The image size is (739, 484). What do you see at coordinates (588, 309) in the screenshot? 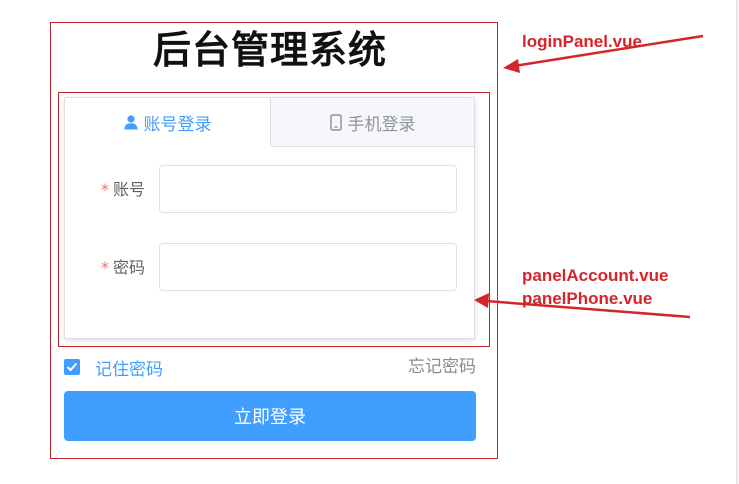
I see `arrow-line-panel` at bounding box center [588, 309].